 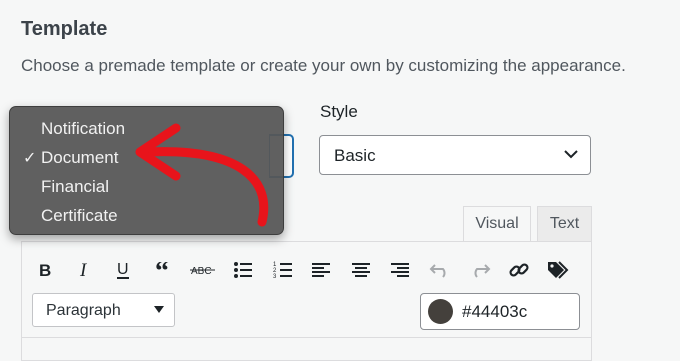 I want to click on style-select: Basic, so click(x=455, y=155).